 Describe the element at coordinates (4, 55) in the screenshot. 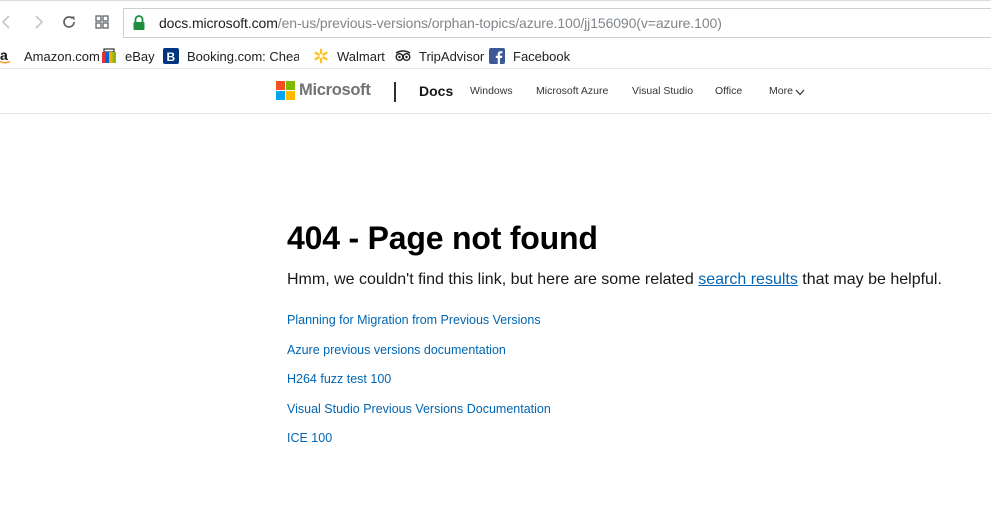

I see `svg-text: a` at that location.